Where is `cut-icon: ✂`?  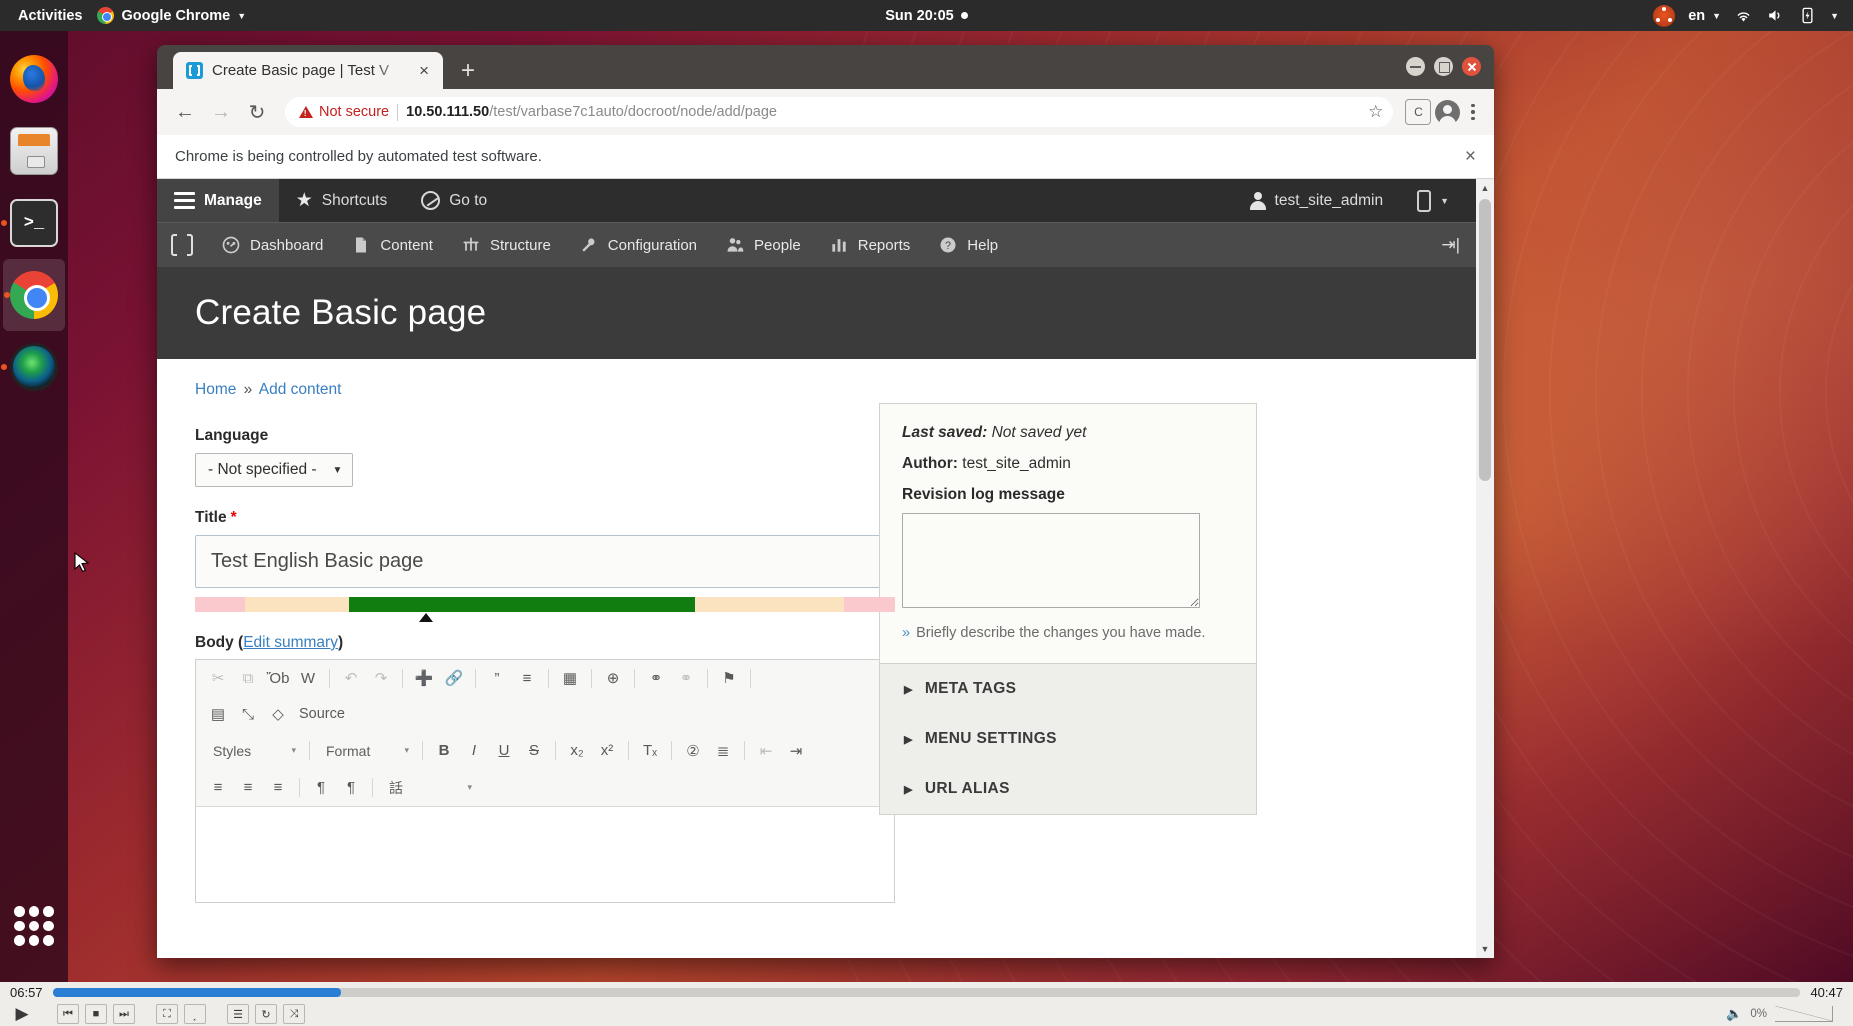 cut-icon: ✂ is located at coordinates (218, 678).